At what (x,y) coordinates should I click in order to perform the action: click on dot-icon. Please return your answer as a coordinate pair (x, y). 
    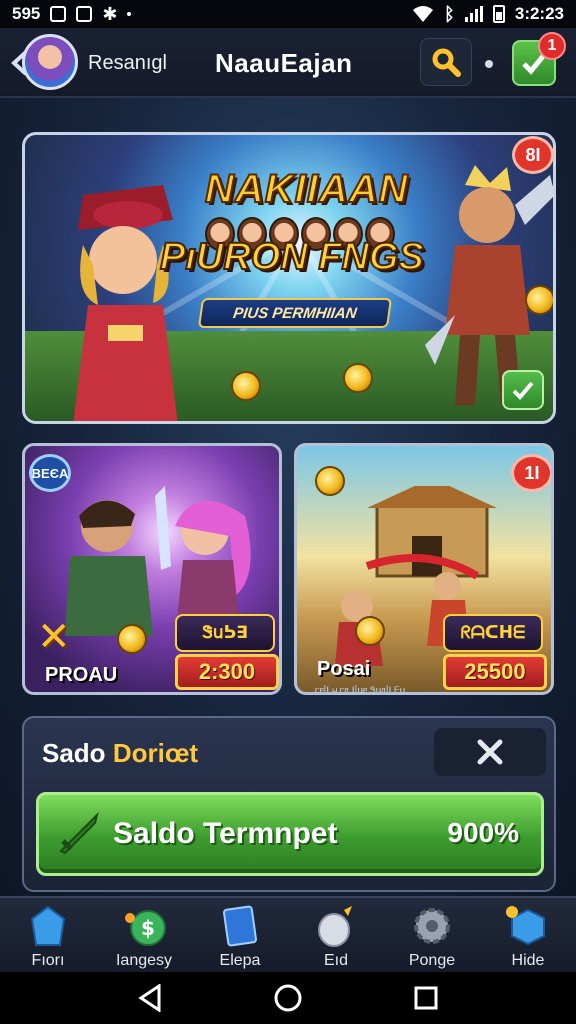
    Looking at the image, I should click on (129, 14).